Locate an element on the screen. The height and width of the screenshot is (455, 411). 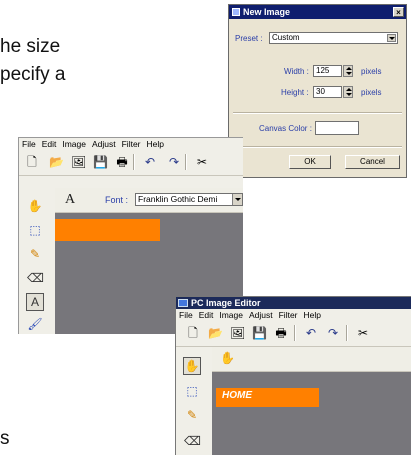
orange-banner is located at coordinates (107, 230).